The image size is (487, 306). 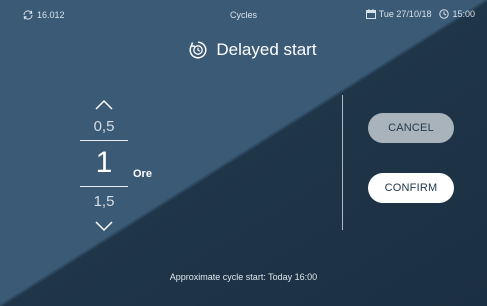 What do you see at coordinates (411, 188) in the screenshot?
I see `confirm-button: CONFIRM` at bounding box center [411, 188].